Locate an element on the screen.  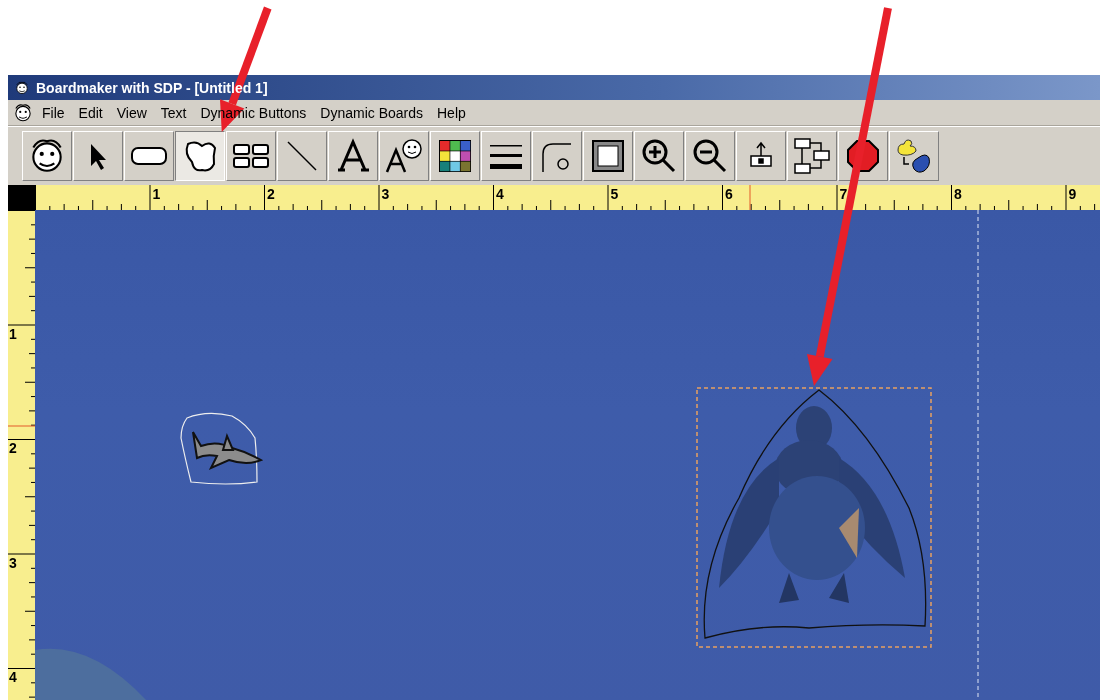
menu-item: Text is located at coordinates (173, 112).